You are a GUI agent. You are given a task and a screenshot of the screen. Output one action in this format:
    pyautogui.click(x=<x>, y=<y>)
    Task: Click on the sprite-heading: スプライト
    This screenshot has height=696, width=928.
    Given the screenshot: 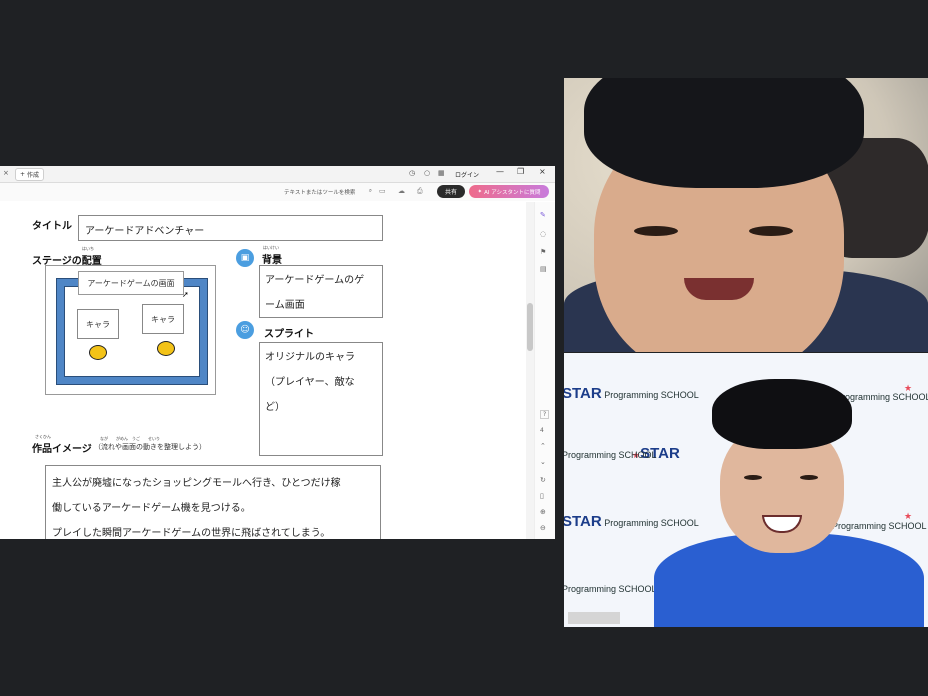 What is the action you would take?
    pyautogui.click(x=289, y=334)
    